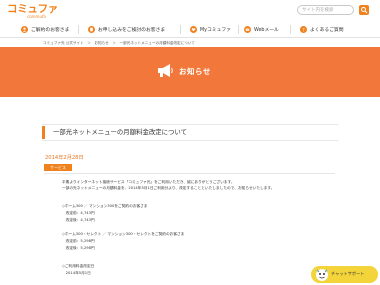 The height and width of the screenshot is (285, 380). I want to click on nav-label: Webメール, so click(266, 30).